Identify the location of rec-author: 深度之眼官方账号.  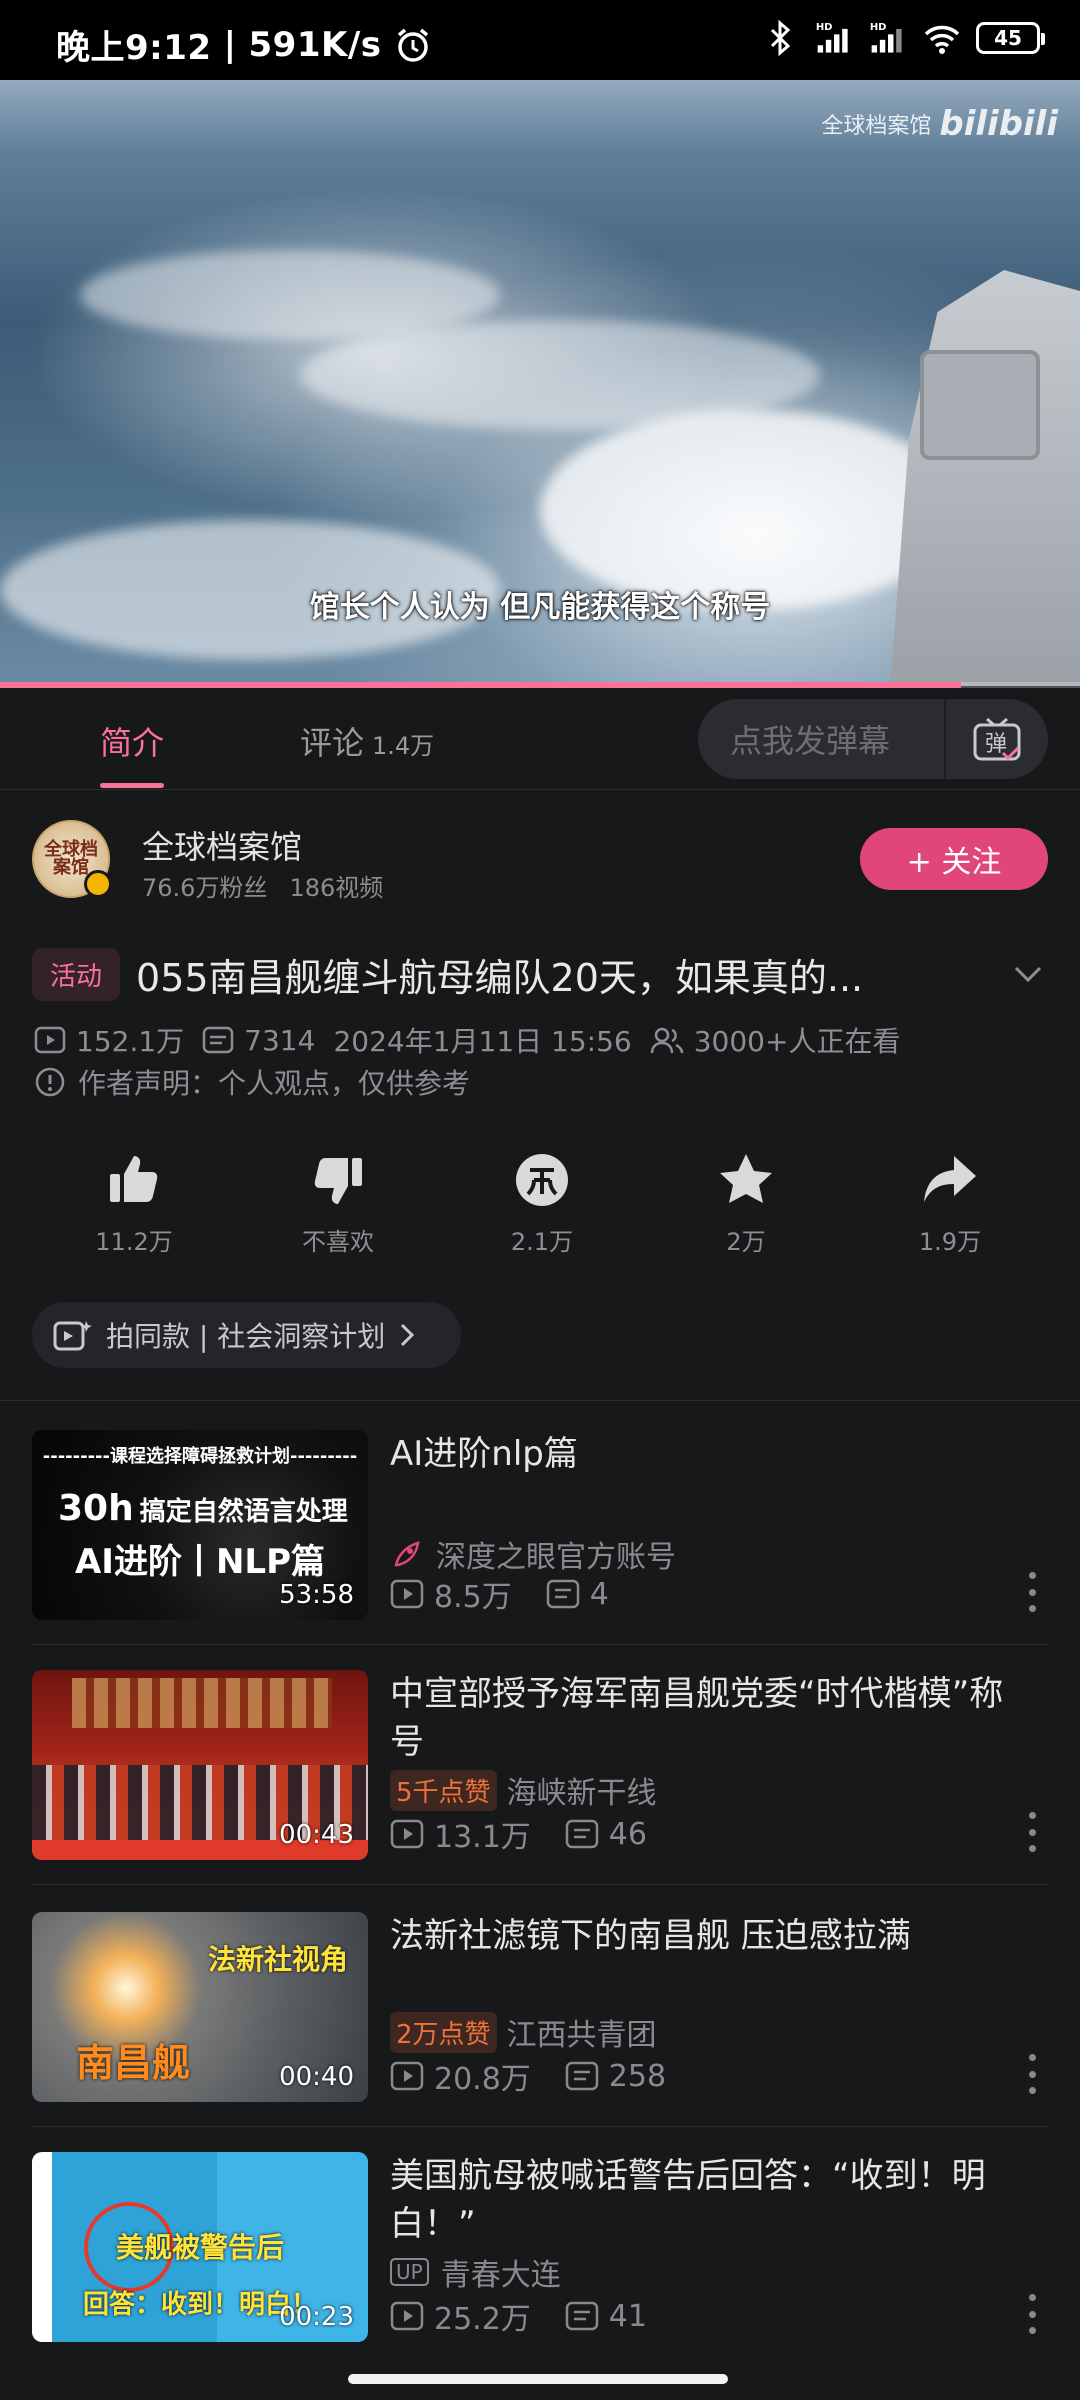
(533, 1554).